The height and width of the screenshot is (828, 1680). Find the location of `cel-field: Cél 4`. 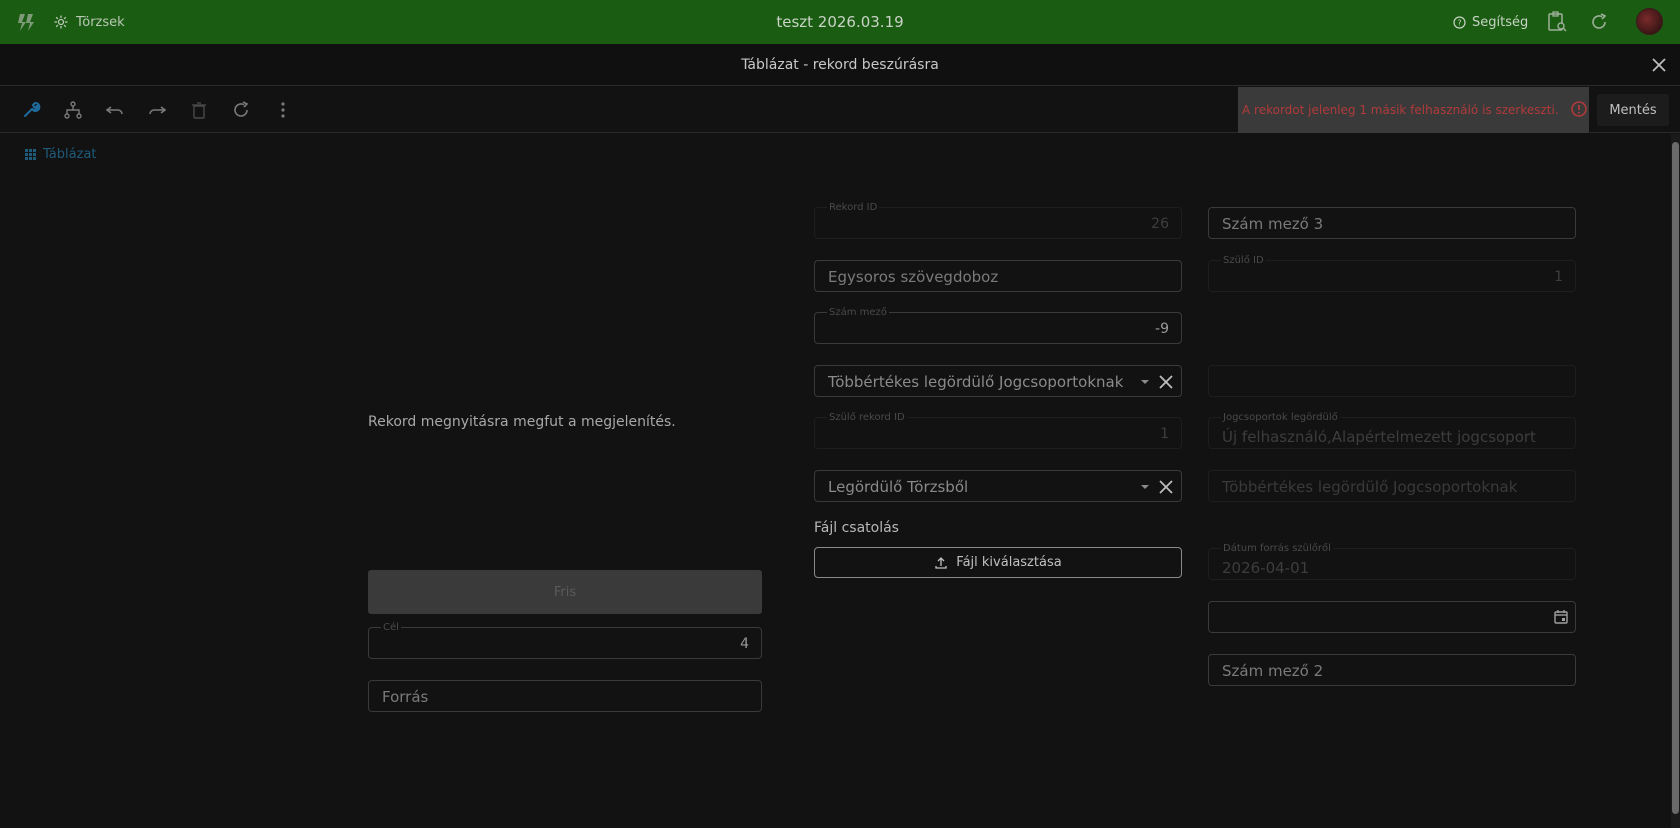

cel-field: Cél 4 is located at coordinates (565, 640).